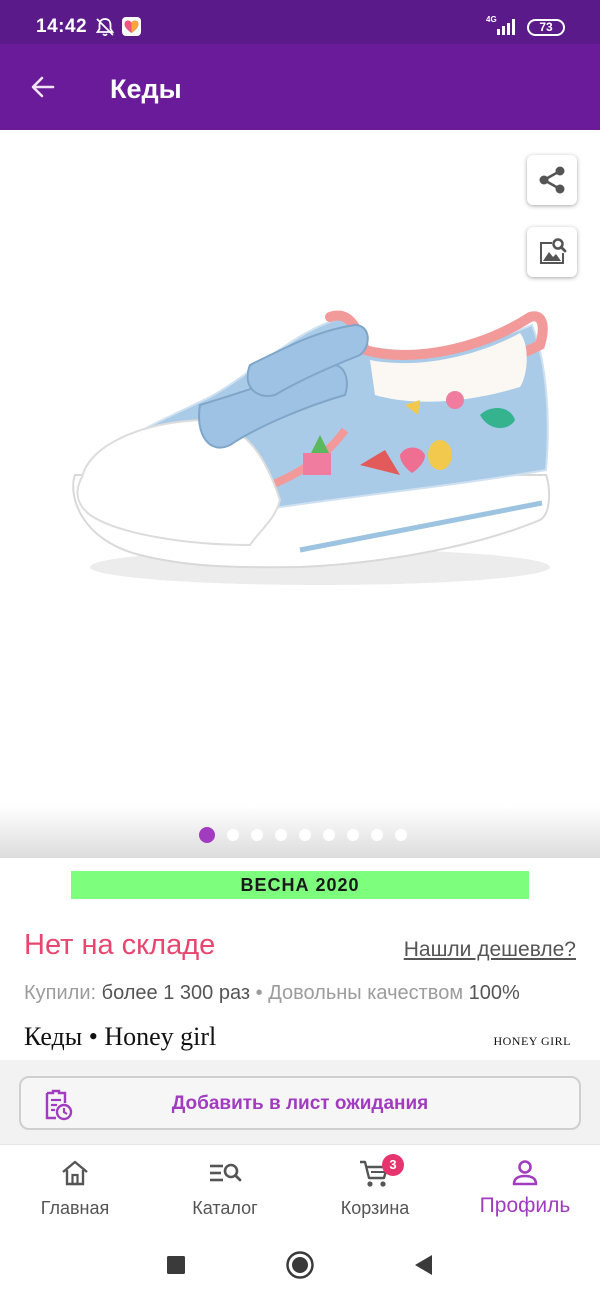  Describe the element at coordinates (225, 1208) in the screenshot. I see `nav-catalog-label: Каталог` at that location.